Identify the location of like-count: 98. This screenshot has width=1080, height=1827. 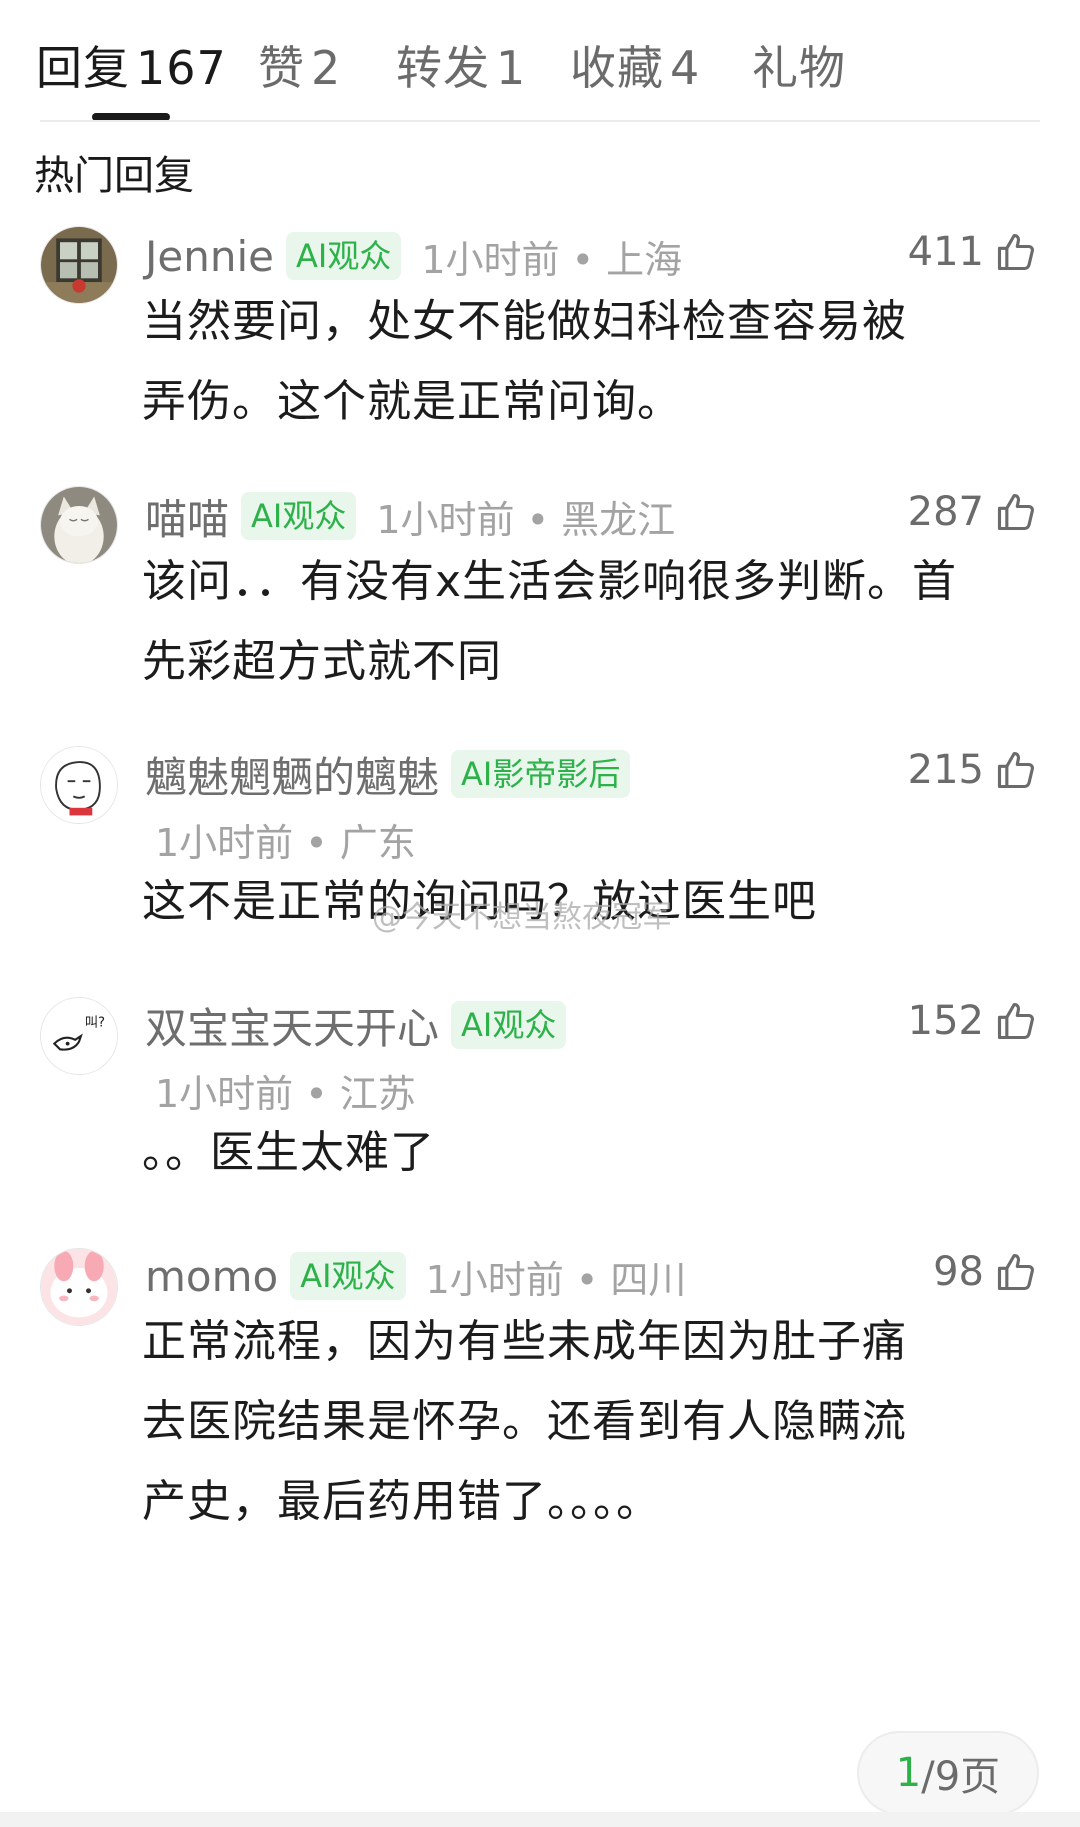
(958, 1272).